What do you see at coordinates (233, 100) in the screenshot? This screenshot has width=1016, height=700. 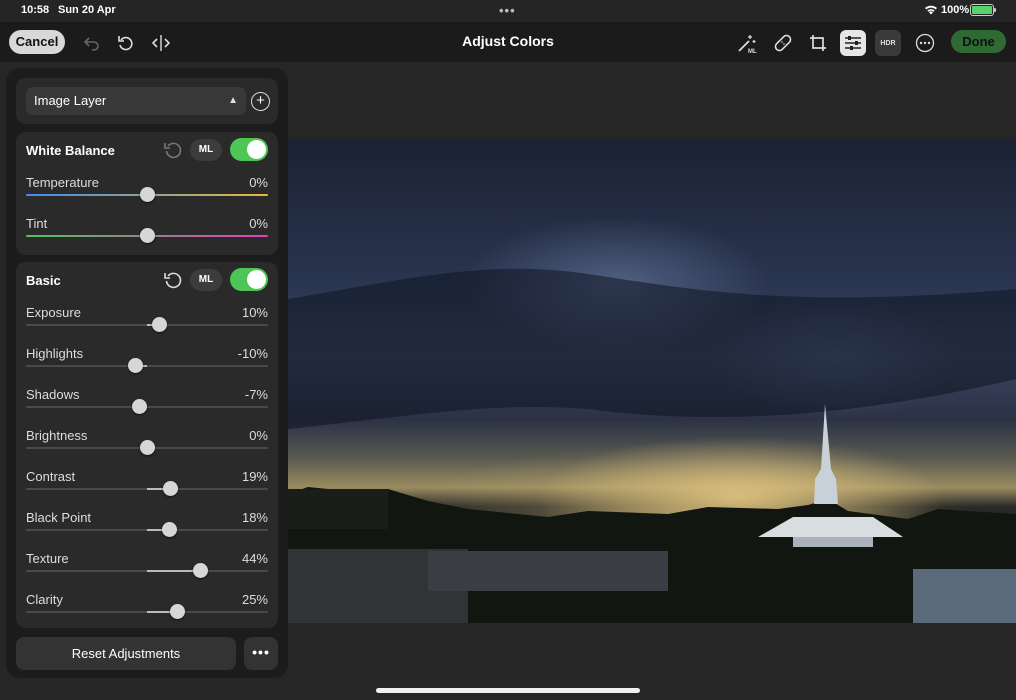 I see `chevron-updown-icon: ▲` at bounding box center [233, 100].